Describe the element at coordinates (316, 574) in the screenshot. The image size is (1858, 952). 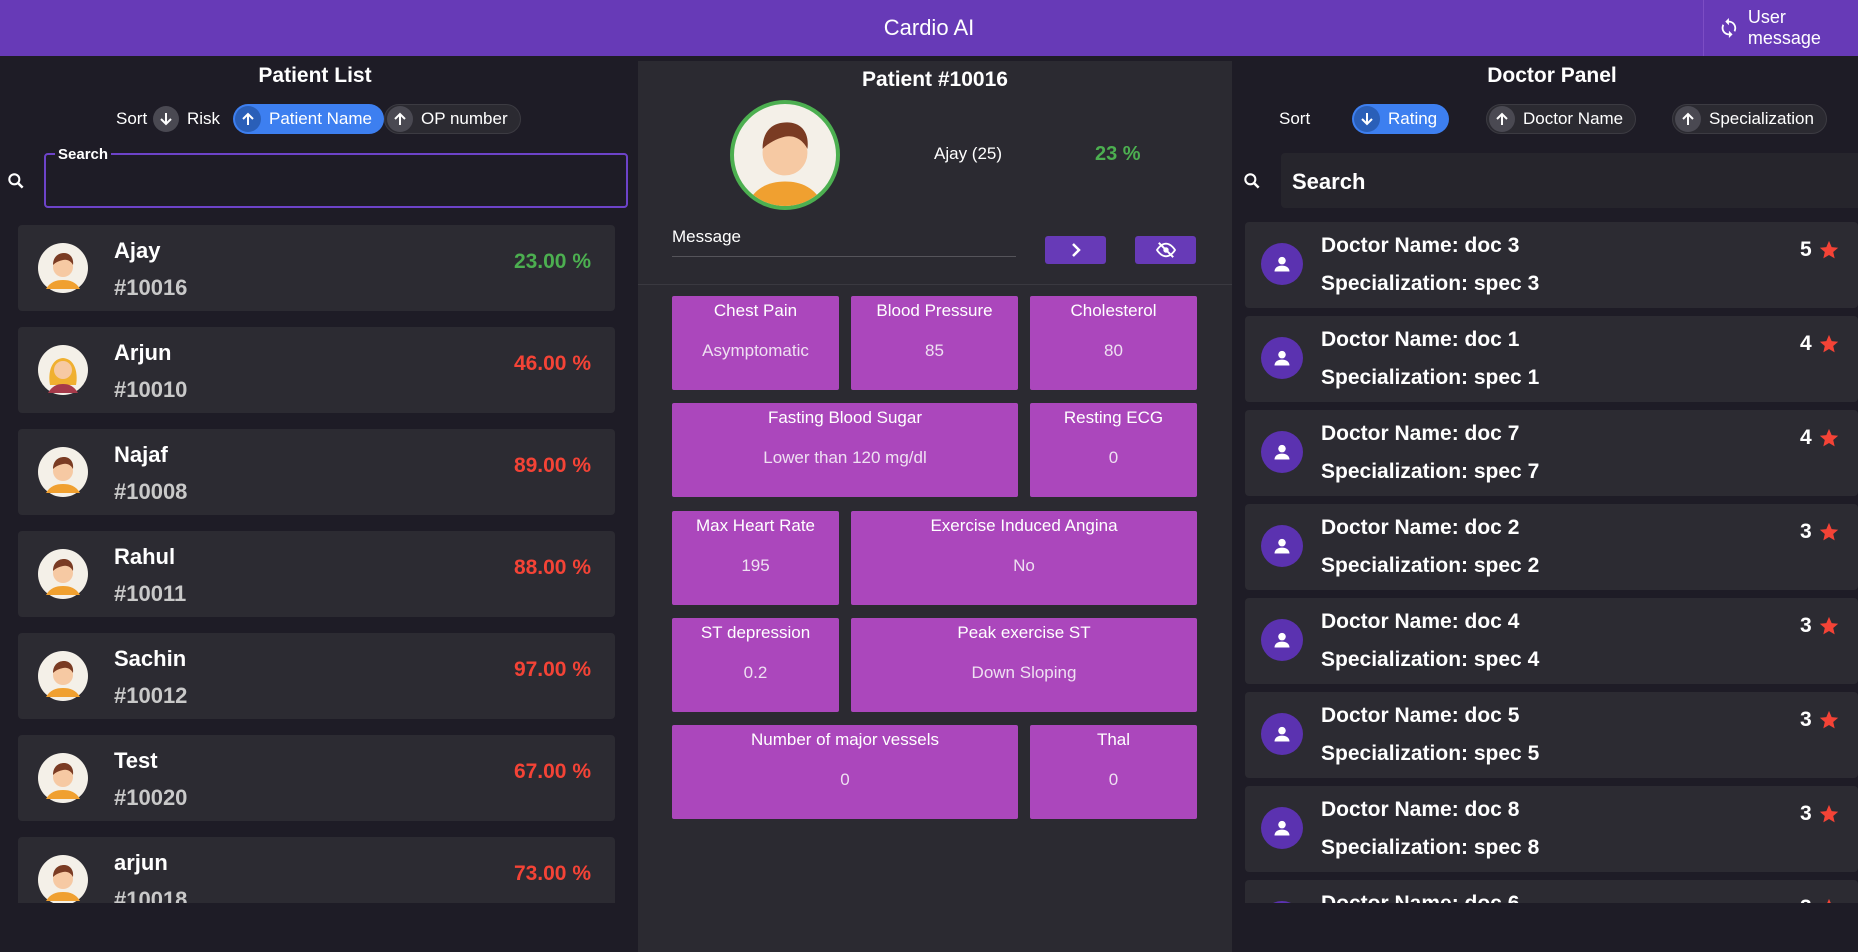
I see `patient-card: Rahul #10011 88.00 %` at that location.